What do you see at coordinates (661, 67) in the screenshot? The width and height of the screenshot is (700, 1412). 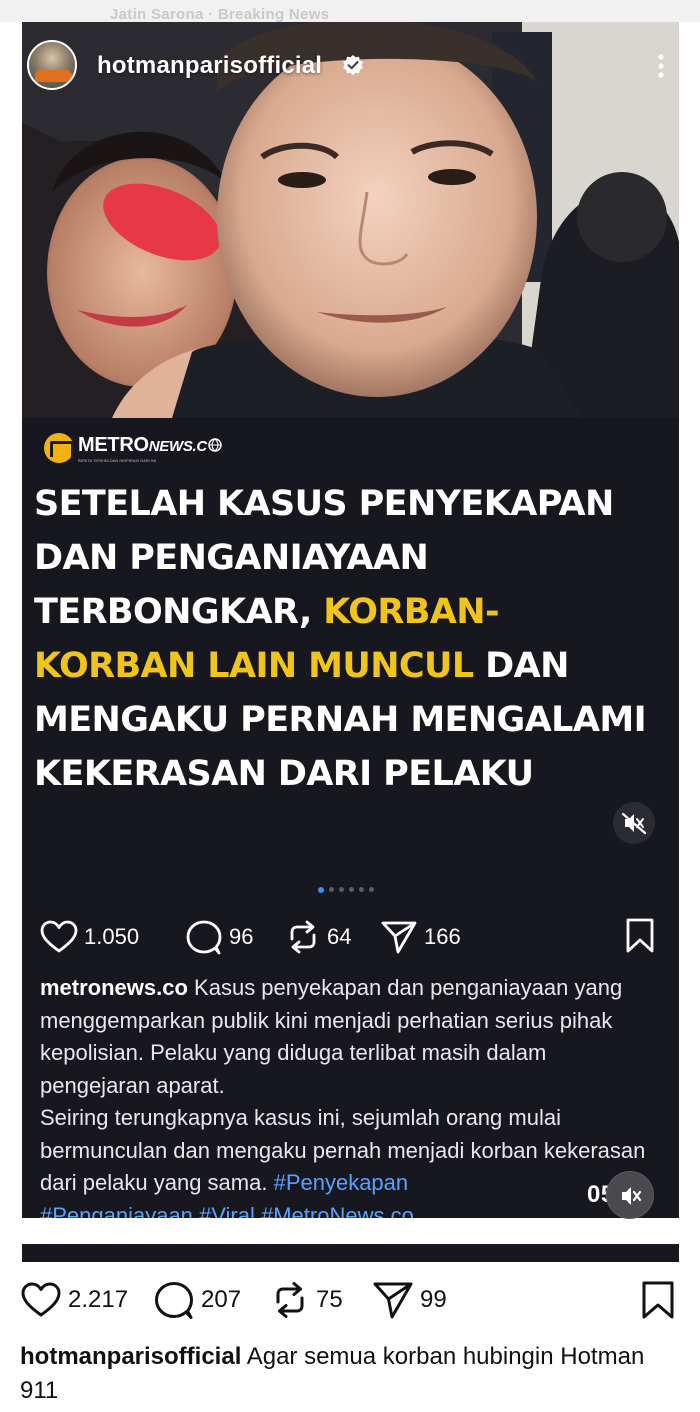 I see `more-vertical-icon` at bounding box center [661, 67].